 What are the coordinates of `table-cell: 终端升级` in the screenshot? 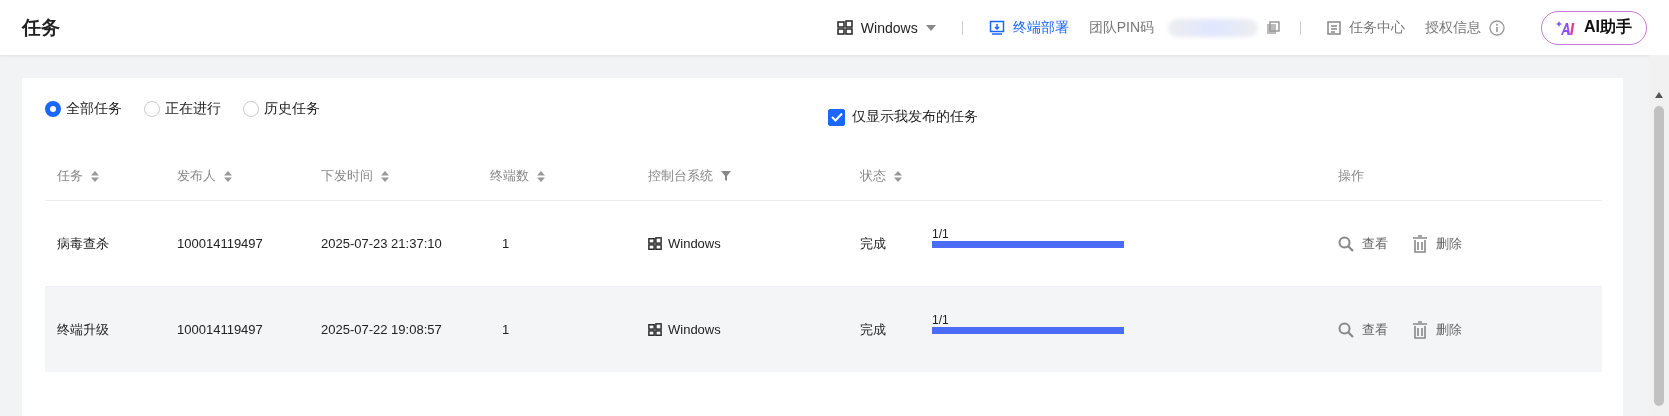 It's located at (83, 329).